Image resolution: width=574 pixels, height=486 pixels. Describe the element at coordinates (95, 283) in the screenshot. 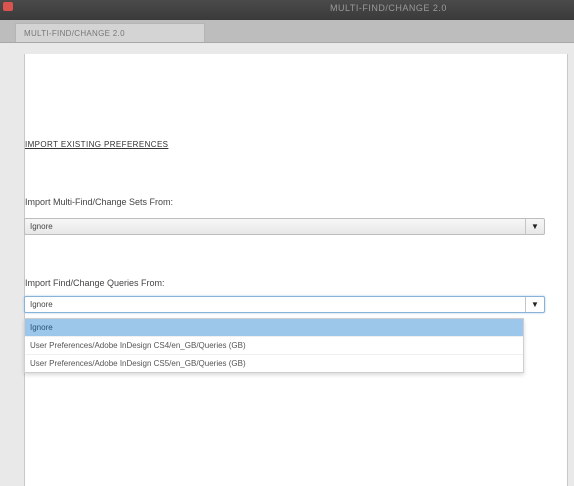

I see `queries-label: Import Find/Change Queries From:` at that location.